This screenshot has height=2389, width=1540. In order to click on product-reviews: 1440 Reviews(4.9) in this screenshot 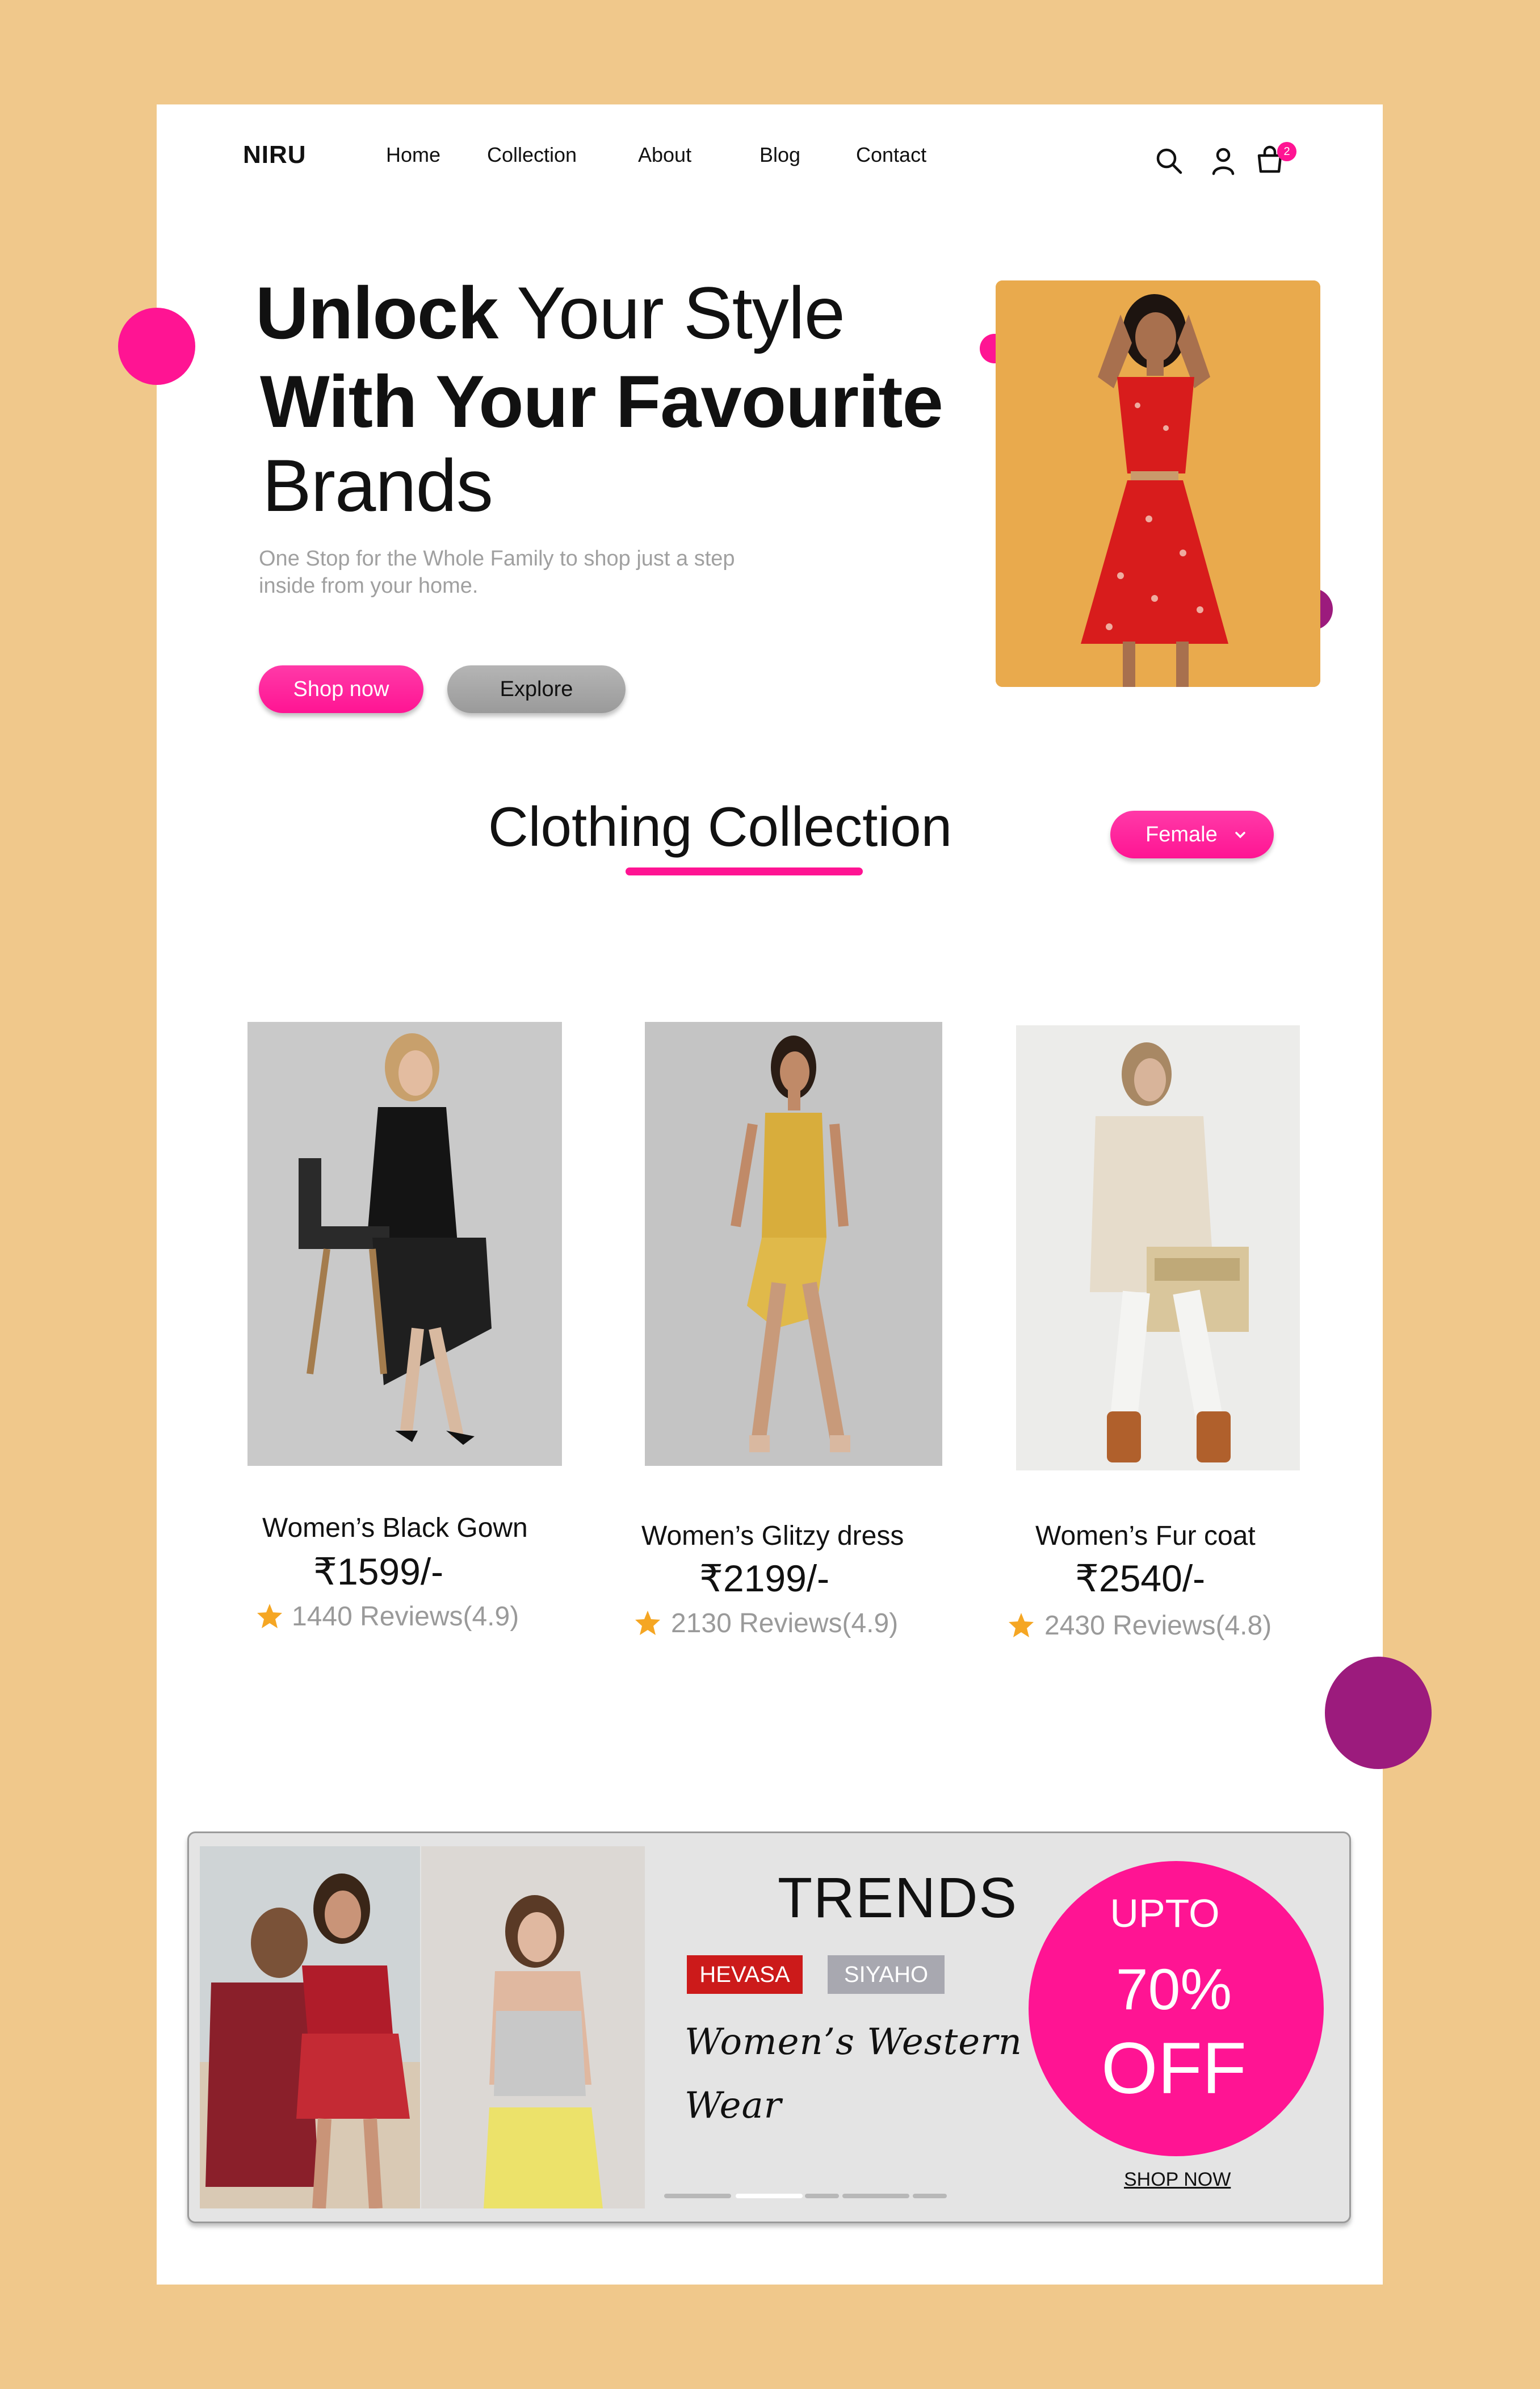, I will do `click(406, 1617)`.